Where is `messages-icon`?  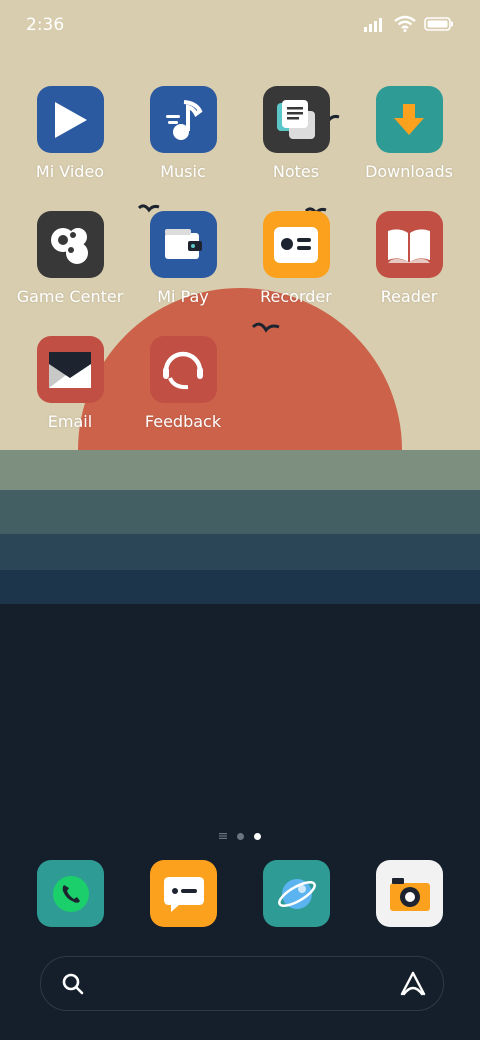
messages-icon is located at coordinates (183, 894).